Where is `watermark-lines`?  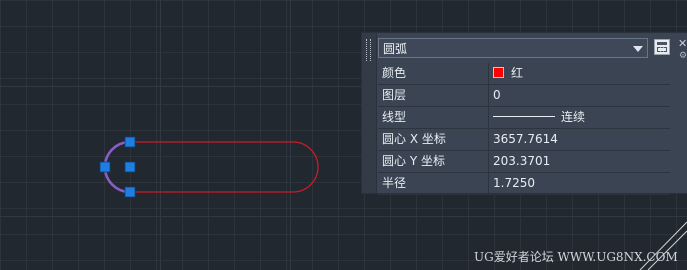 watermark-lines is located at coordinates (663, 245).